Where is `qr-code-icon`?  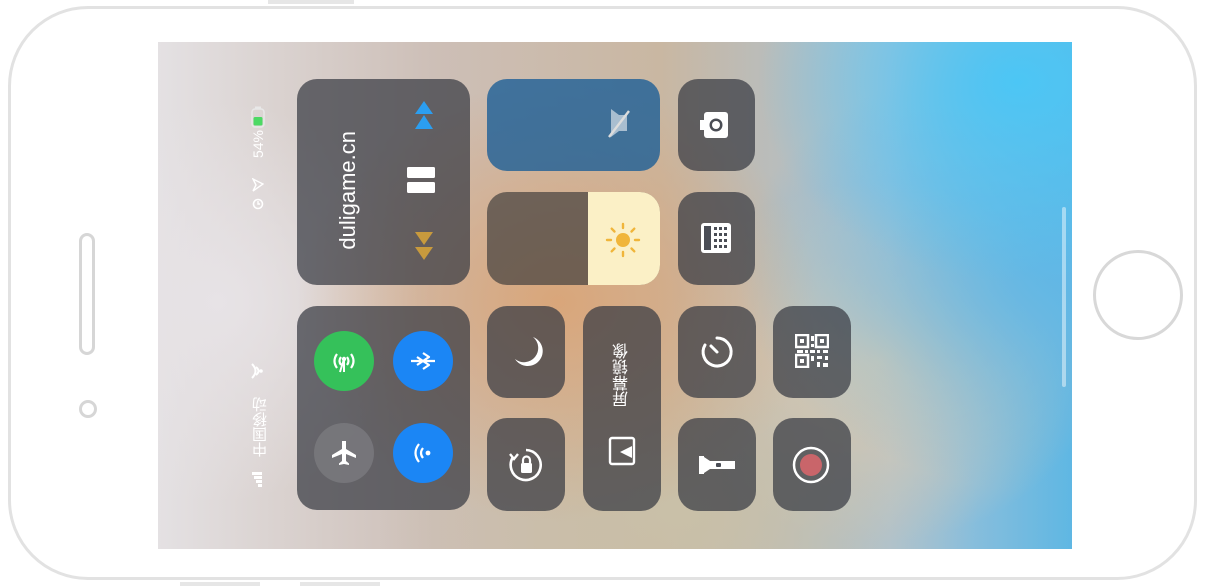
qr-code-icon is located at coordinates (812, 351).